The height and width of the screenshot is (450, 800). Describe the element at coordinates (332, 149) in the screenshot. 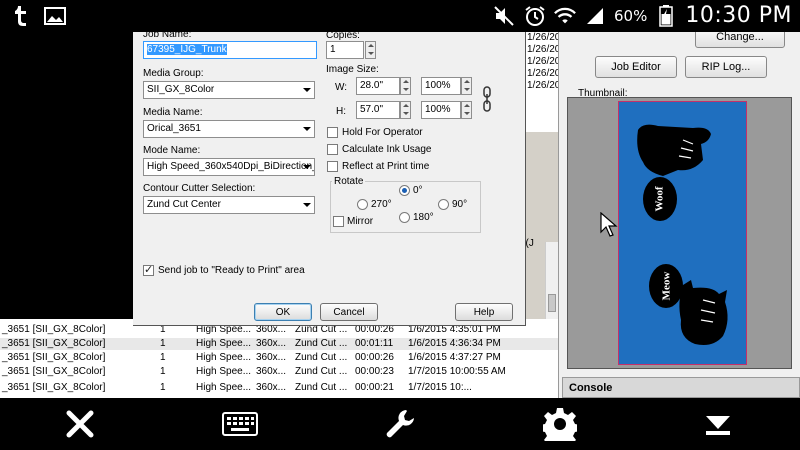

I see `calculate-ink-checkbox` at that location.